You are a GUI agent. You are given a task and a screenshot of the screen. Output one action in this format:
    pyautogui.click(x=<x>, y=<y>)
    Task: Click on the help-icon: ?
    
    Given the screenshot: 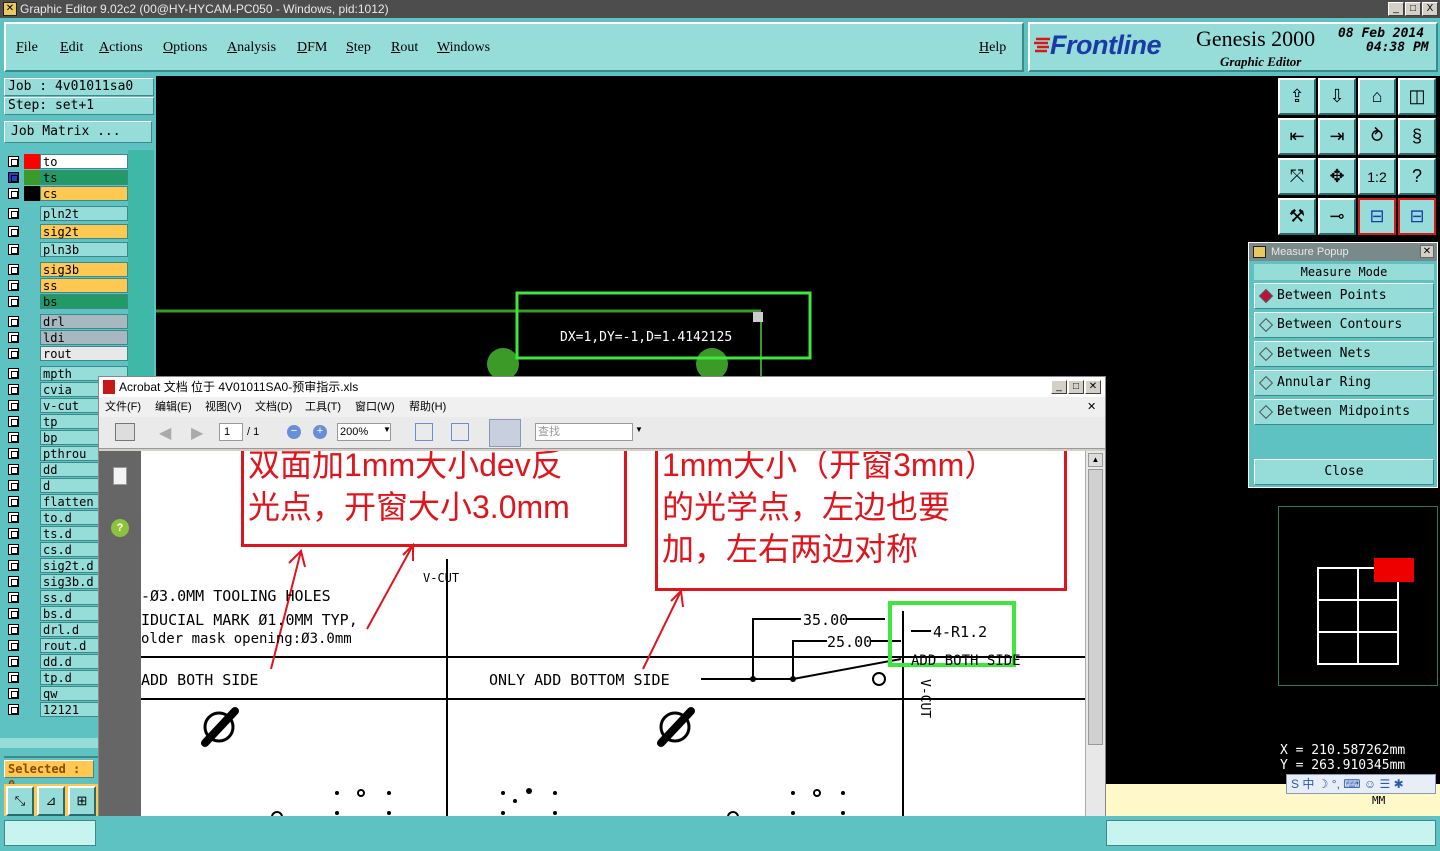 What is the action you would take?
    pyautogui.click(x=120, y=528)
    